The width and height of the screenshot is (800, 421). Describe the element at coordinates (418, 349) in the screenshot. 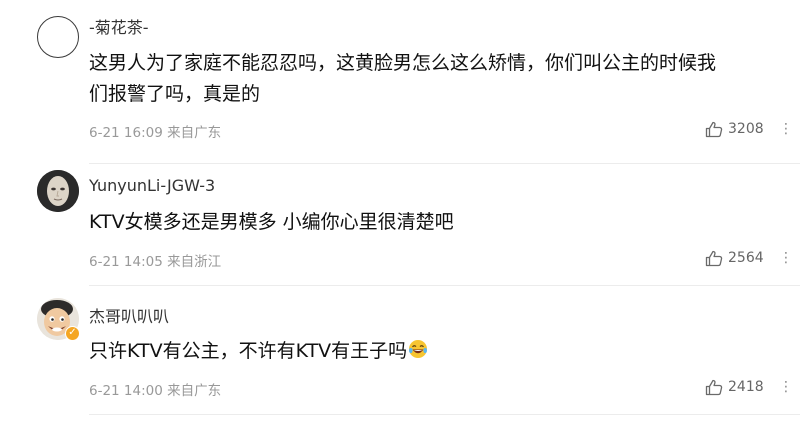

I see `laughing-tears-emoji` at that location.